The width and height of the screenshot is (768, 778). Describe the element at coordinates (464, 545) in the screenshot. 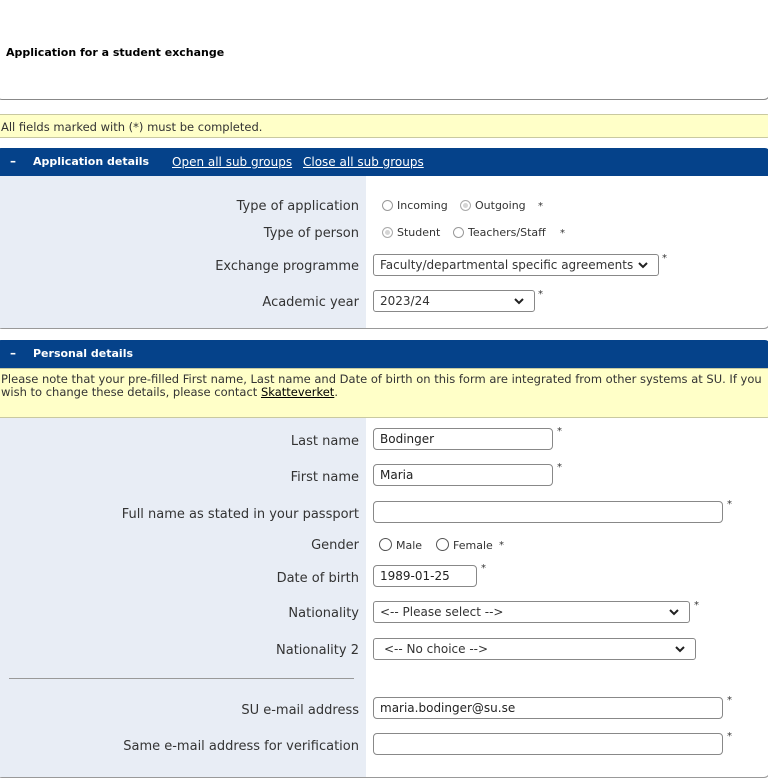

I see `female-radio-option: Female` at that location.